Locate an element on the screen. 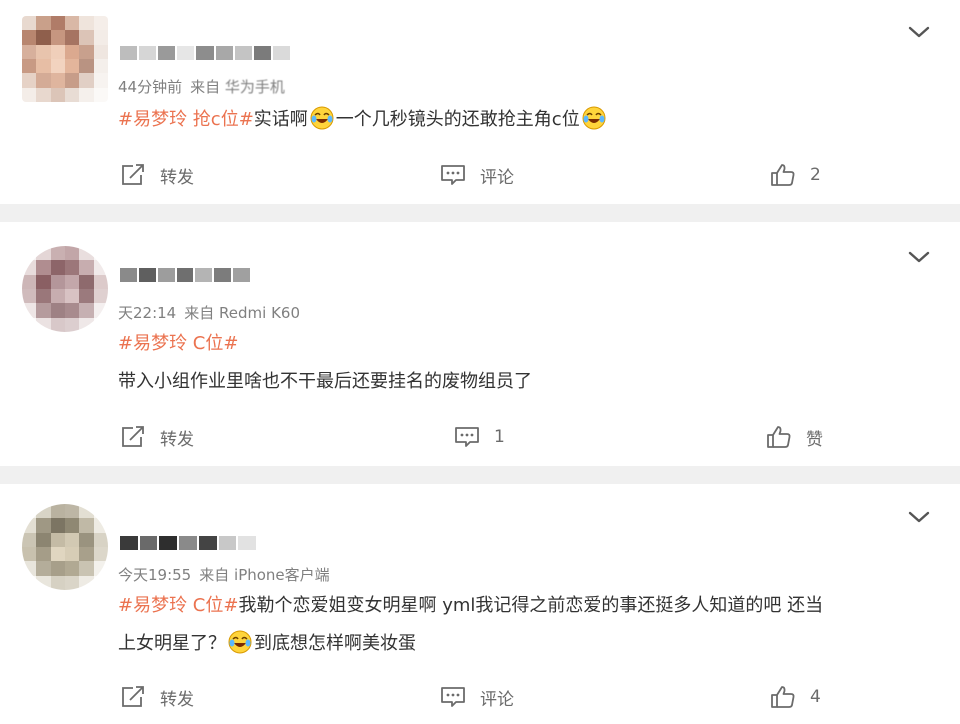  post-text: #易梦玲 抢c位#实话啊 一个几秒镜头的还敢抢主角c位 is located at coordinates (519, 120).